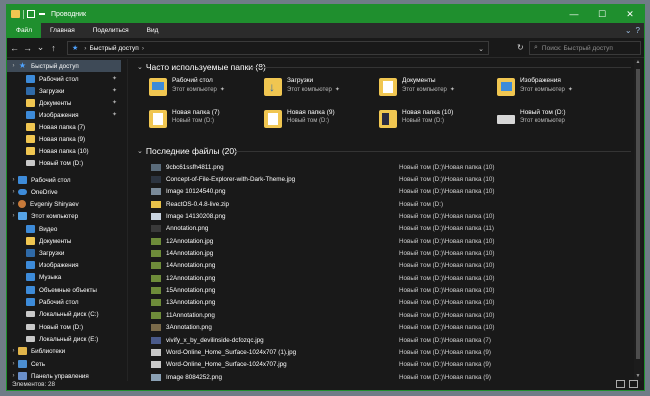 The image size is (650, 396). What do you see at coordinates (24, 30) in the screenshot?
I see `tab-file: Файл` at bounding box center [24, 30].